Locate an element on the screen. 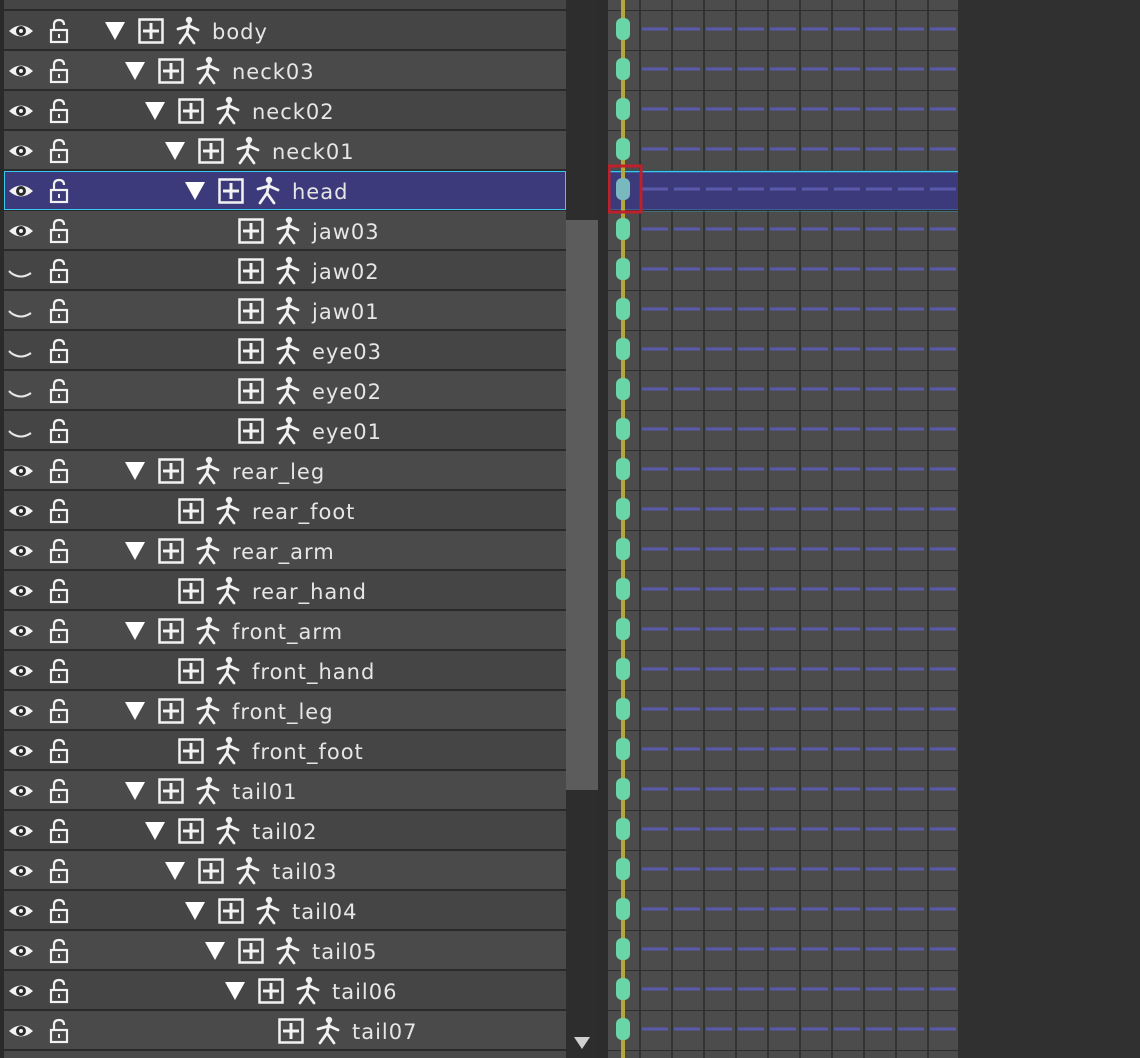 This screenshot has width=1140, height=1058. tree-row: front_foot is located at coordinates (285, 750).